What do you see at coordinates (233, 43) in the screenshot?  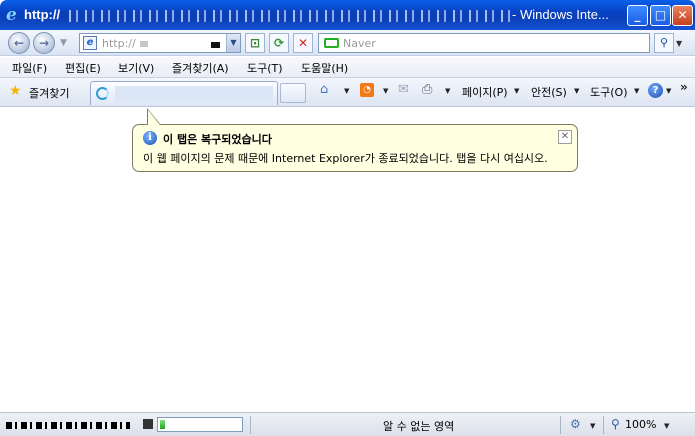 I see `address-dropdown-button: ▼` at bounding box center [233, 43].